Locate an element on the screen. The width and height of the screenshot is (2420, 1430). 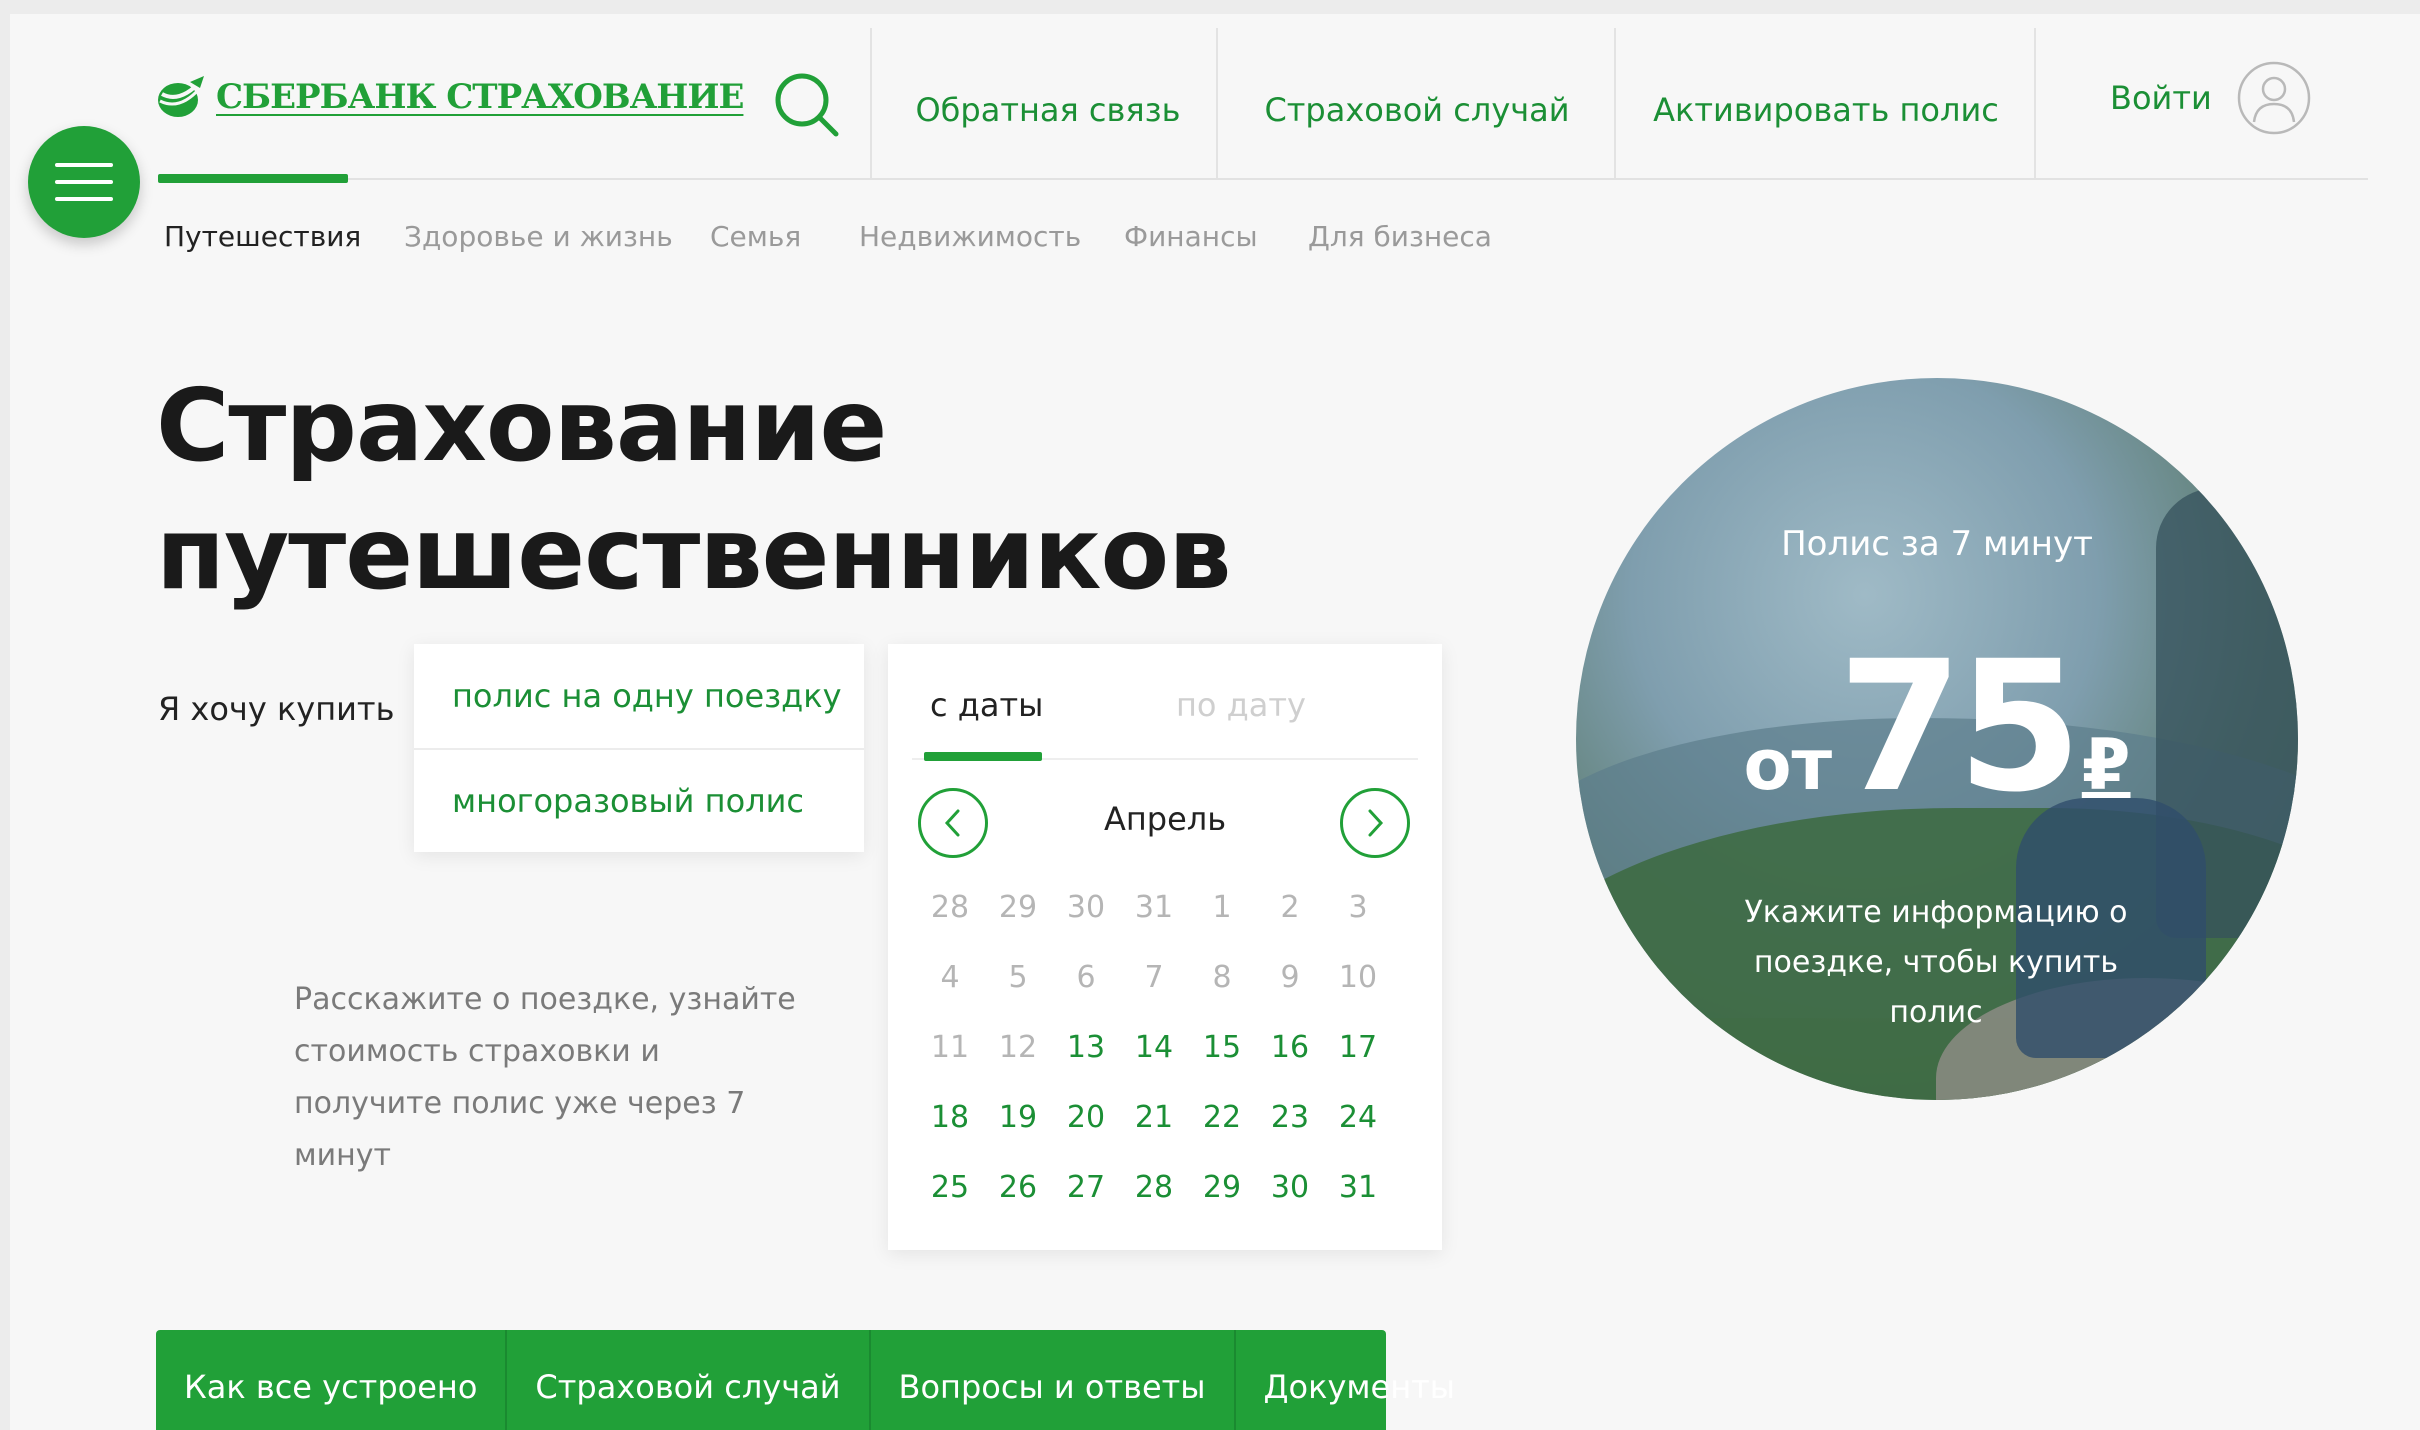
promo-price-currency: ₽ is located at coordinates (2106, 765).